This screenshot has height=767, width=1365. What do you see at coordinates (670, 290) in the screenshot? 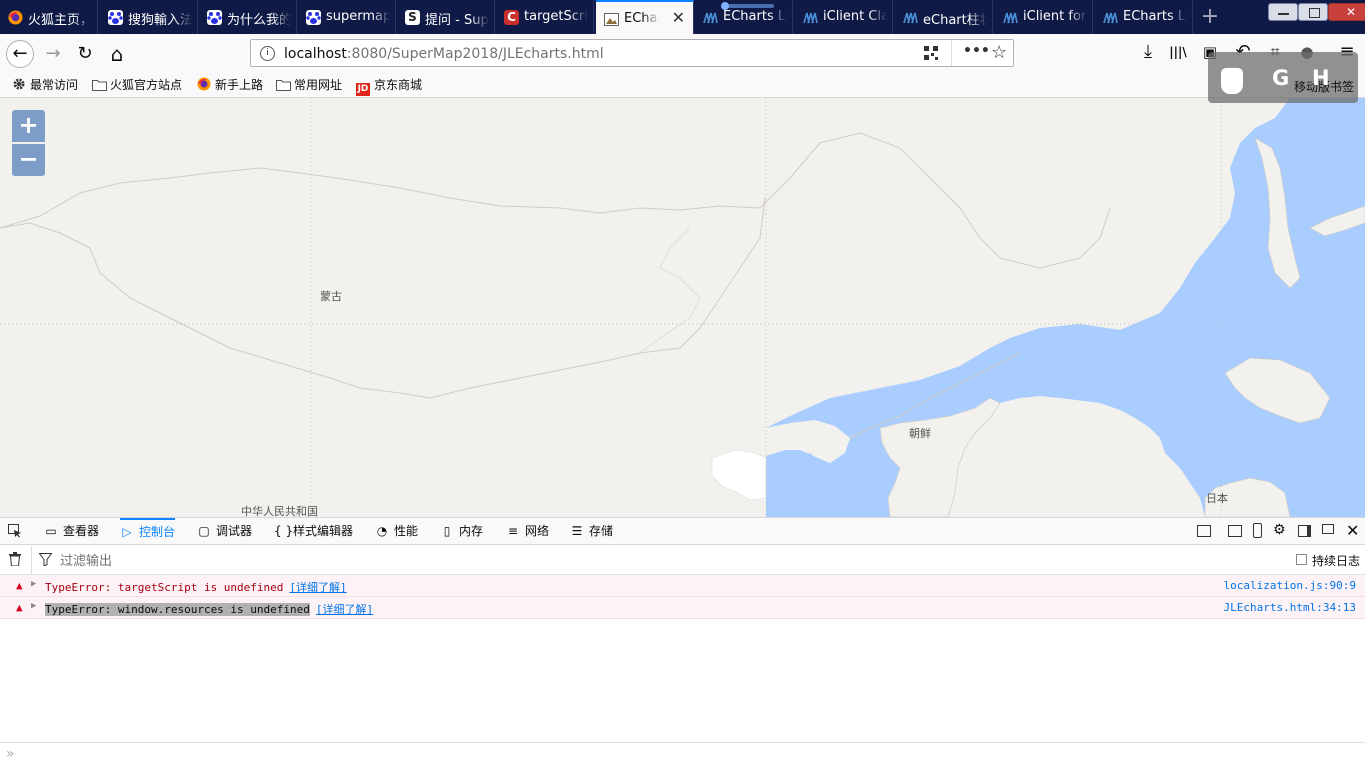
I see `river-line` at bounding box center [670, 290].